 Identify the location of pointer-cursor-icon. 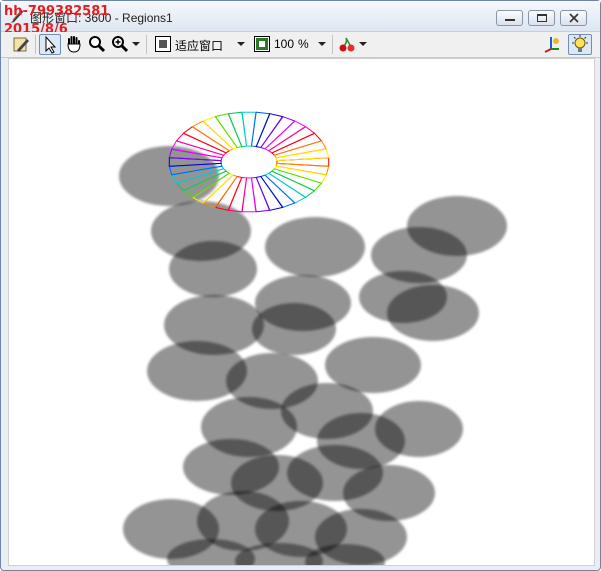
(50, 44).